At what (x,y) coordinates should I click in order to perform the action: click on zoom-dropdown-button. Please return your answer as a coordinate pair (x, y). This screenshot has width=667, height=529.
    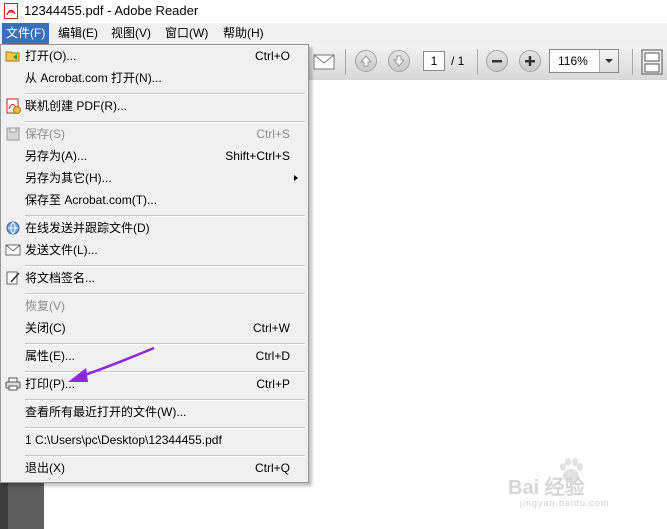
    Looking at the image, I should click on (608, 61).